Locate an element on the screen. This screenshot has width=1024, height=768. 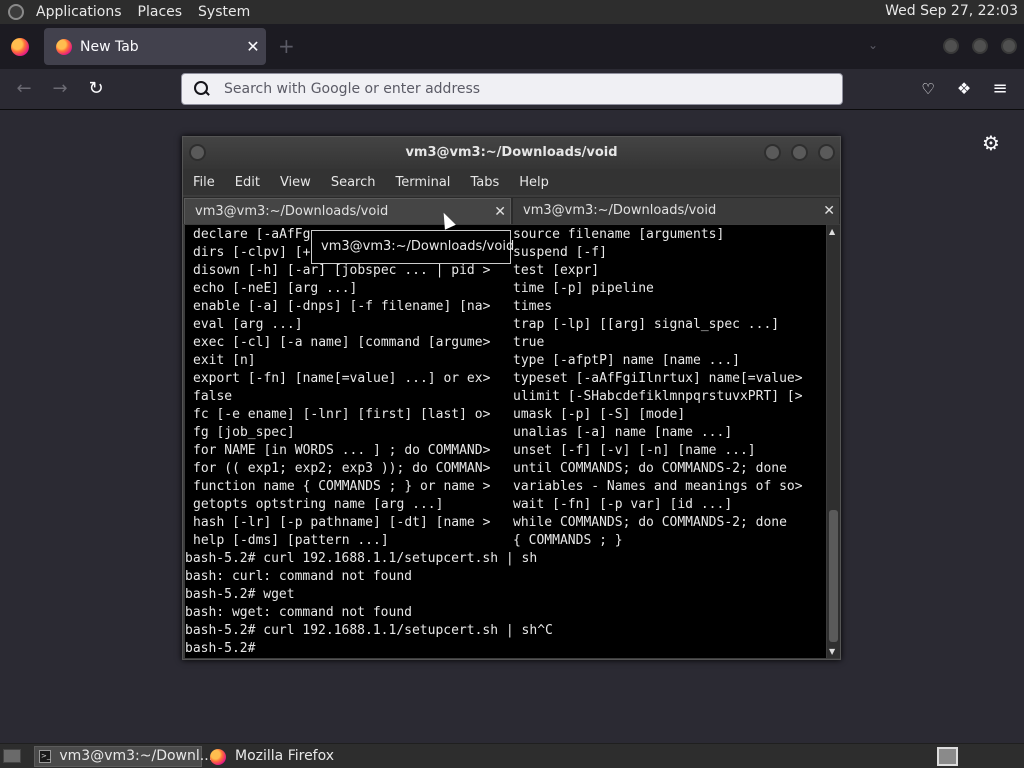
scroll-up-arrow-icon: ▲ is located at coordinates (832, 231).